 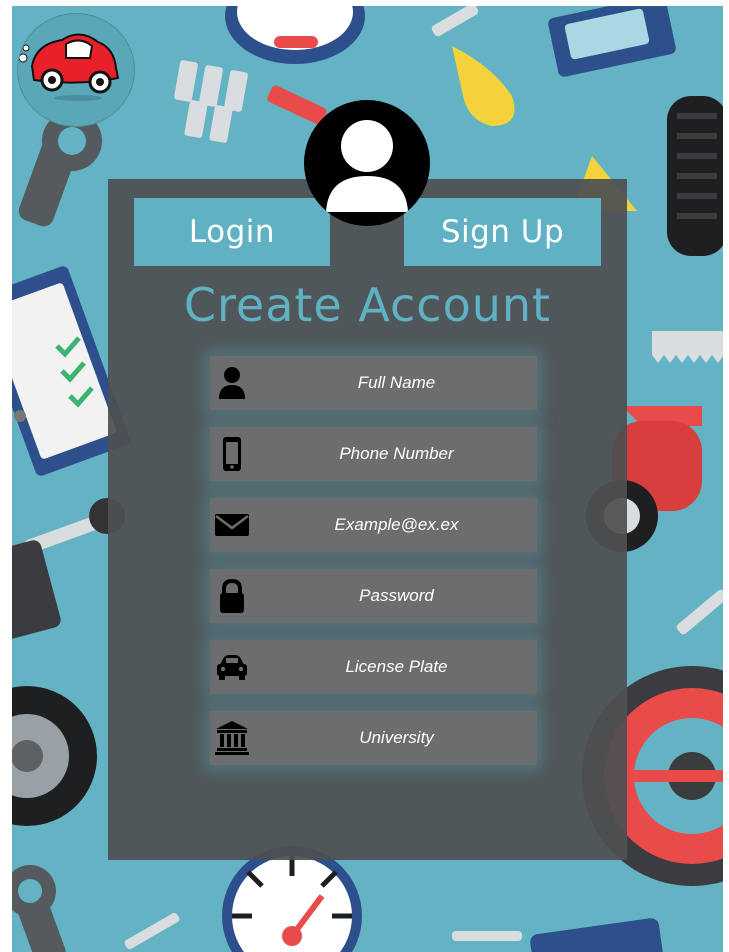 I want to click on oil-drop-decor, so click(x=473, y=66).